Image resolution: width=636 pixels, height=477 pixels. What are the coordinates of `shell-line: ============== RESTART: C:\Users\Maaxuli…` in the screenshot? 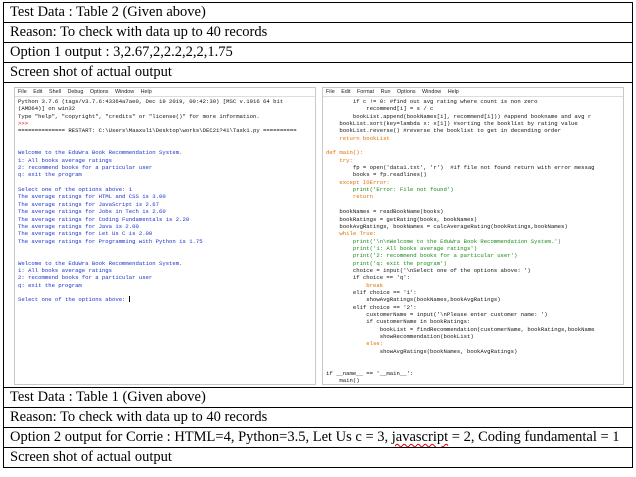 It's located at (157, 131).